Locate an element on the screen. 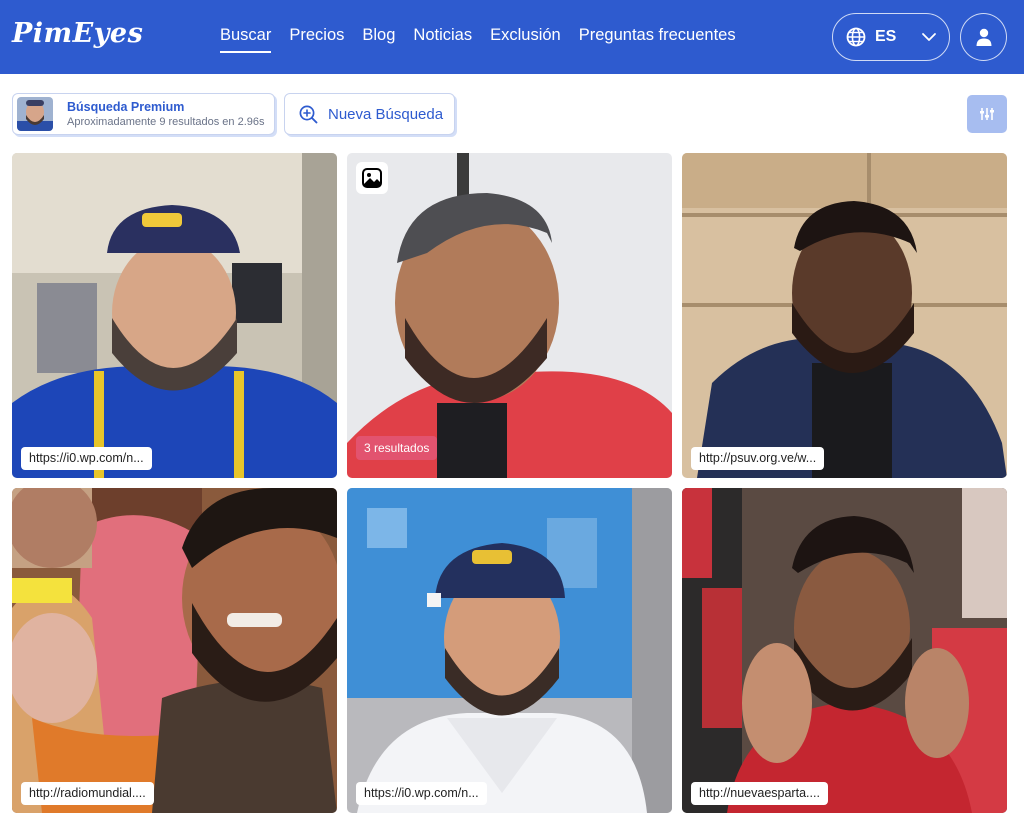 This screenshot has height=817, width=1024. result-card: 3 resultados is located at coordinates (509, 315).